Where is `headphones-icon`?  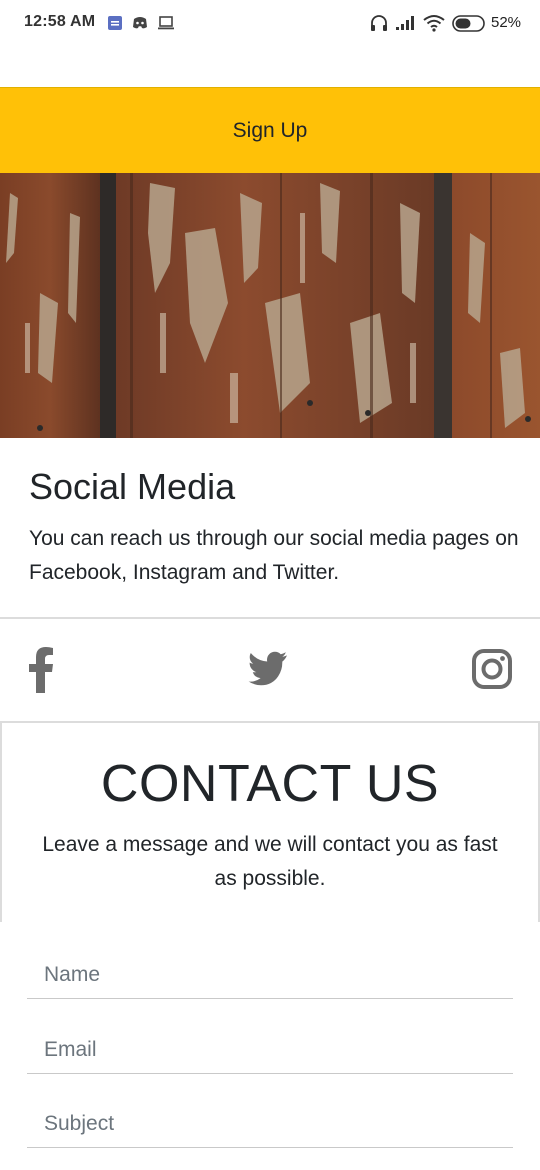
headphones-icon is located at coordinates (379, 23).